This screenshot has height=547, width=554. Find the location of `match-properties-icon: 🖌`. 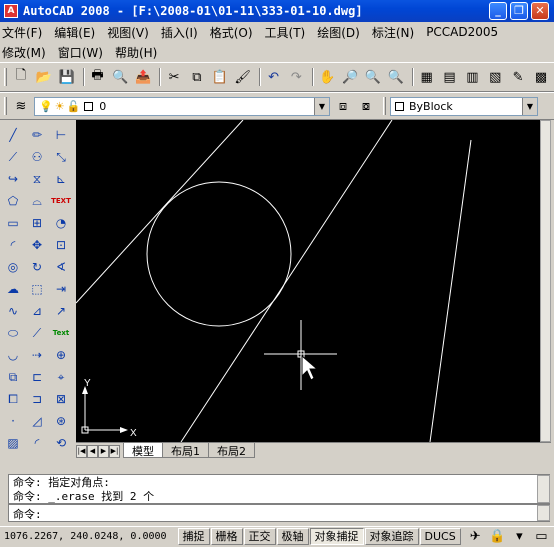

match-properties-icon: 🖌 is located at coordinates (243, 77).